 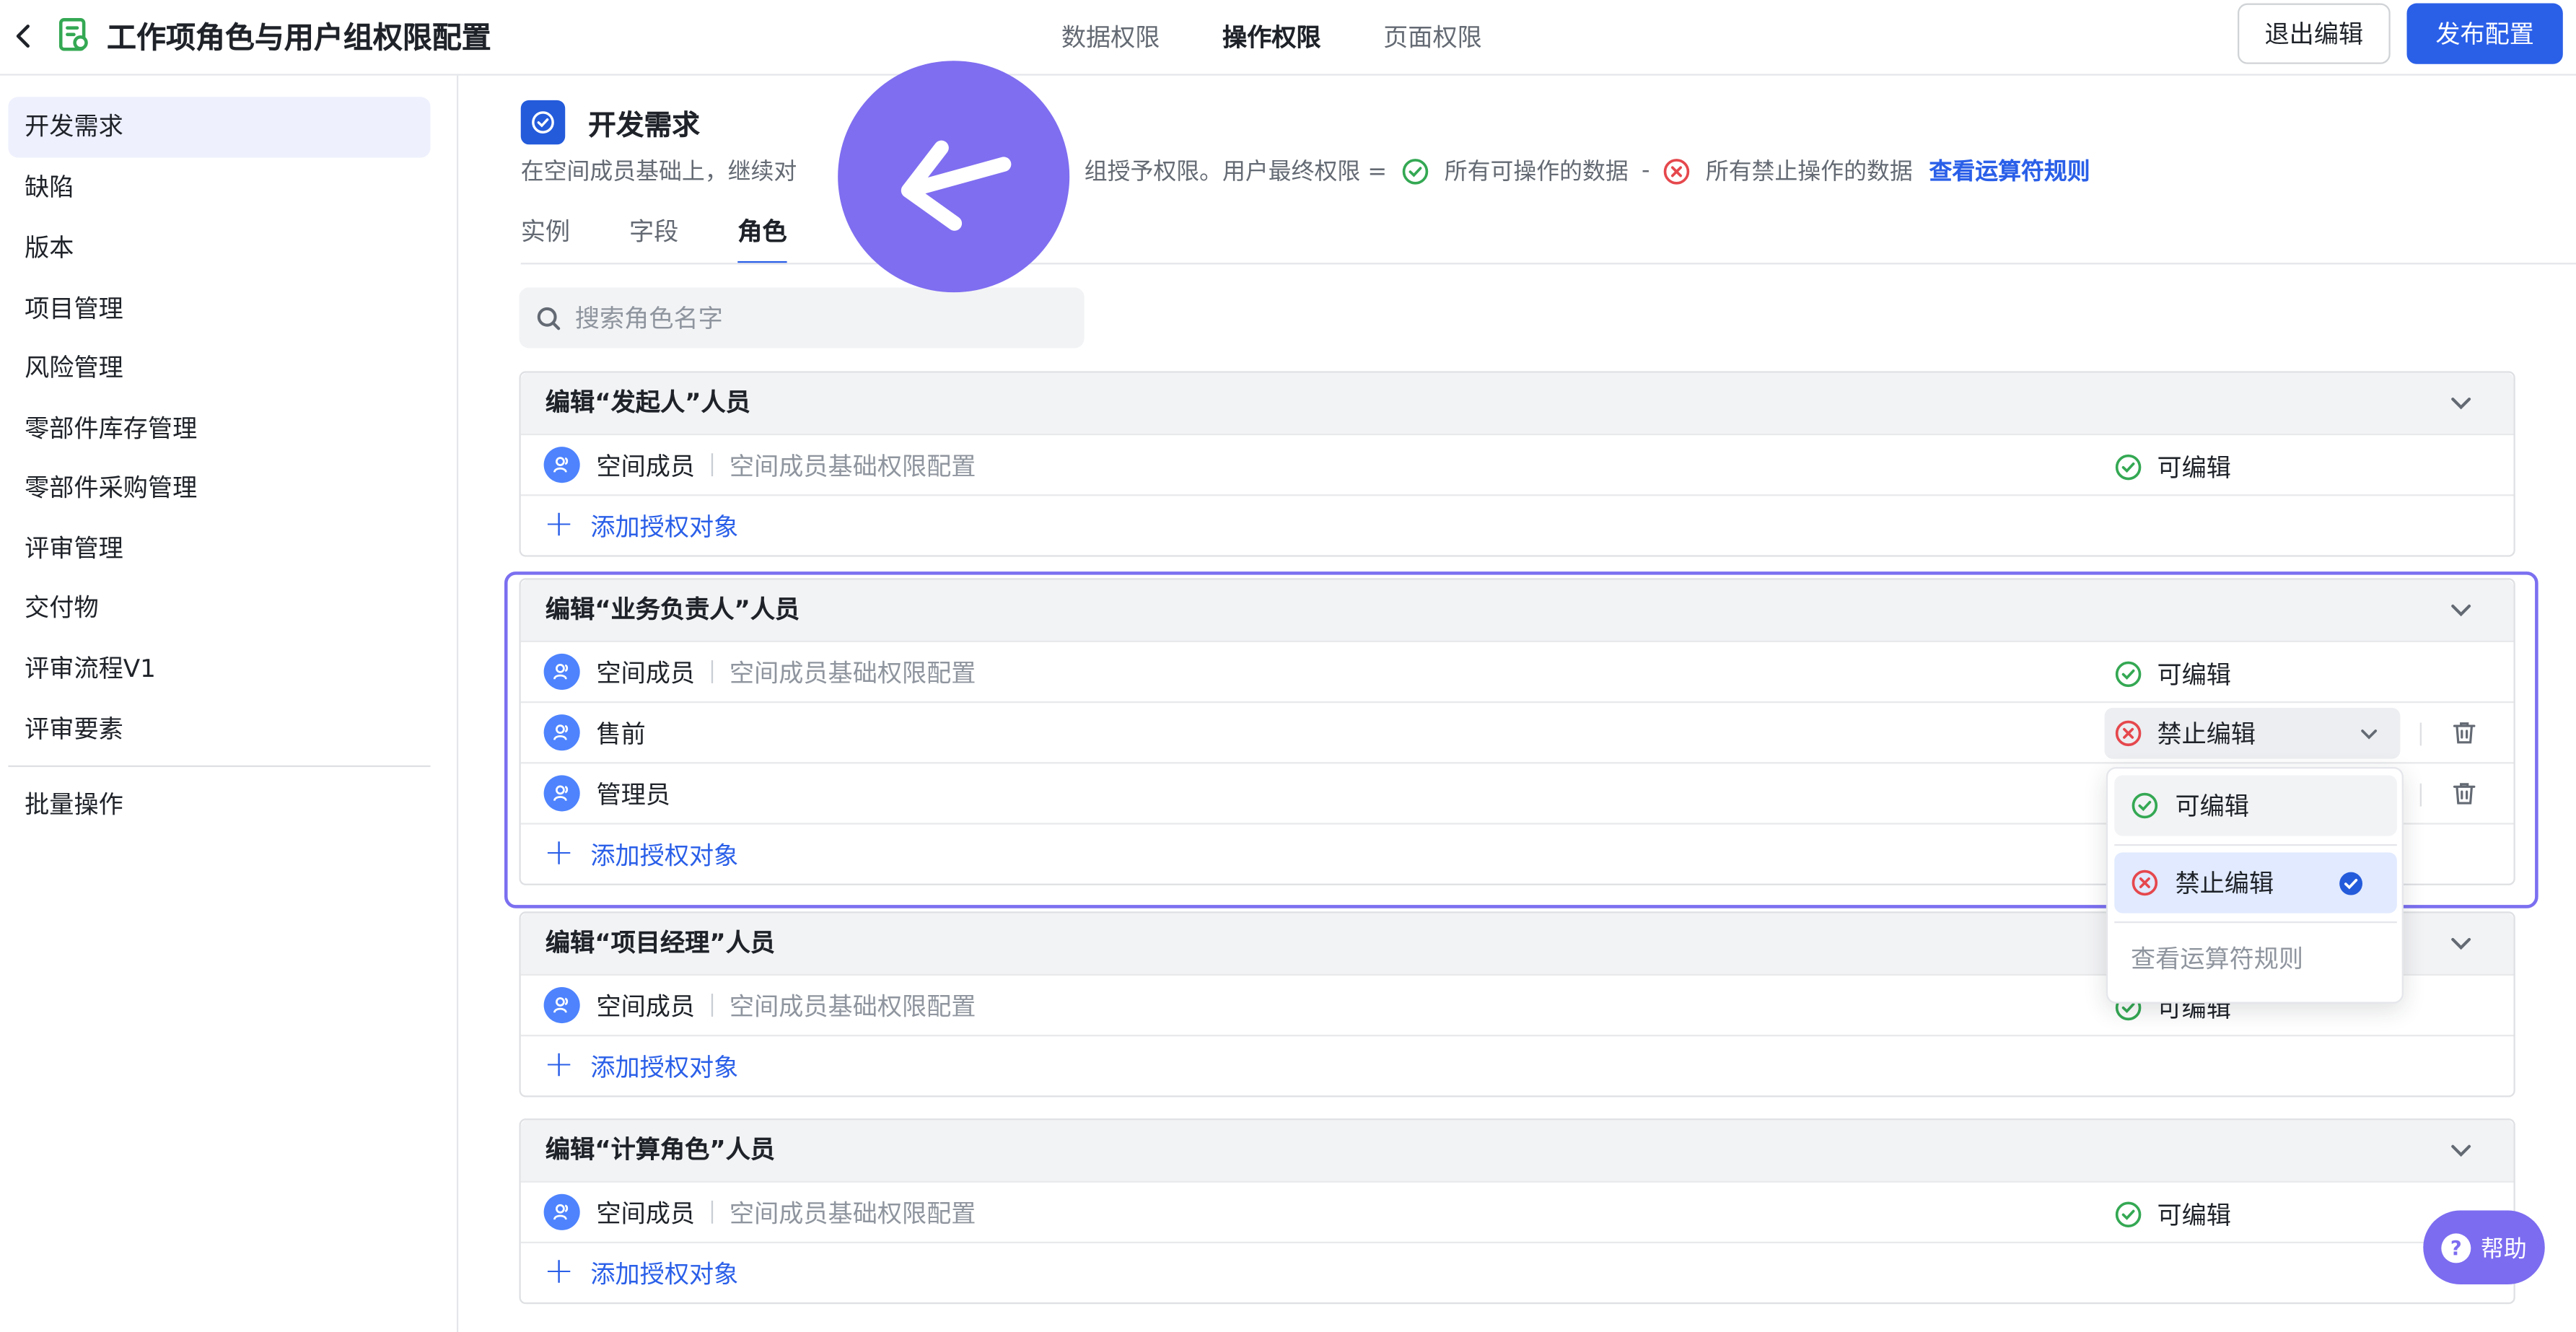 I want to click on sidebar-item-review-elements: 评审要素, so click(x=219, y=730).